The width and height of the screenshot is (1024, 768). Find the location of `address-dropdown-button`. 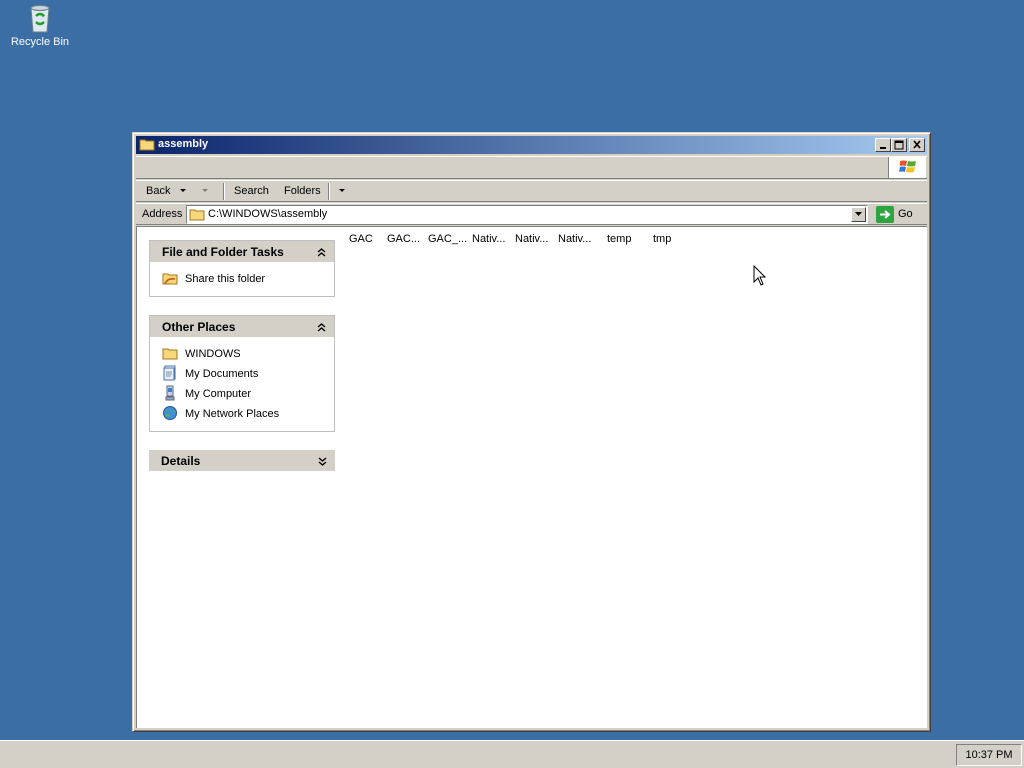

address-dropdown-button is located at coordinates (858, 214).